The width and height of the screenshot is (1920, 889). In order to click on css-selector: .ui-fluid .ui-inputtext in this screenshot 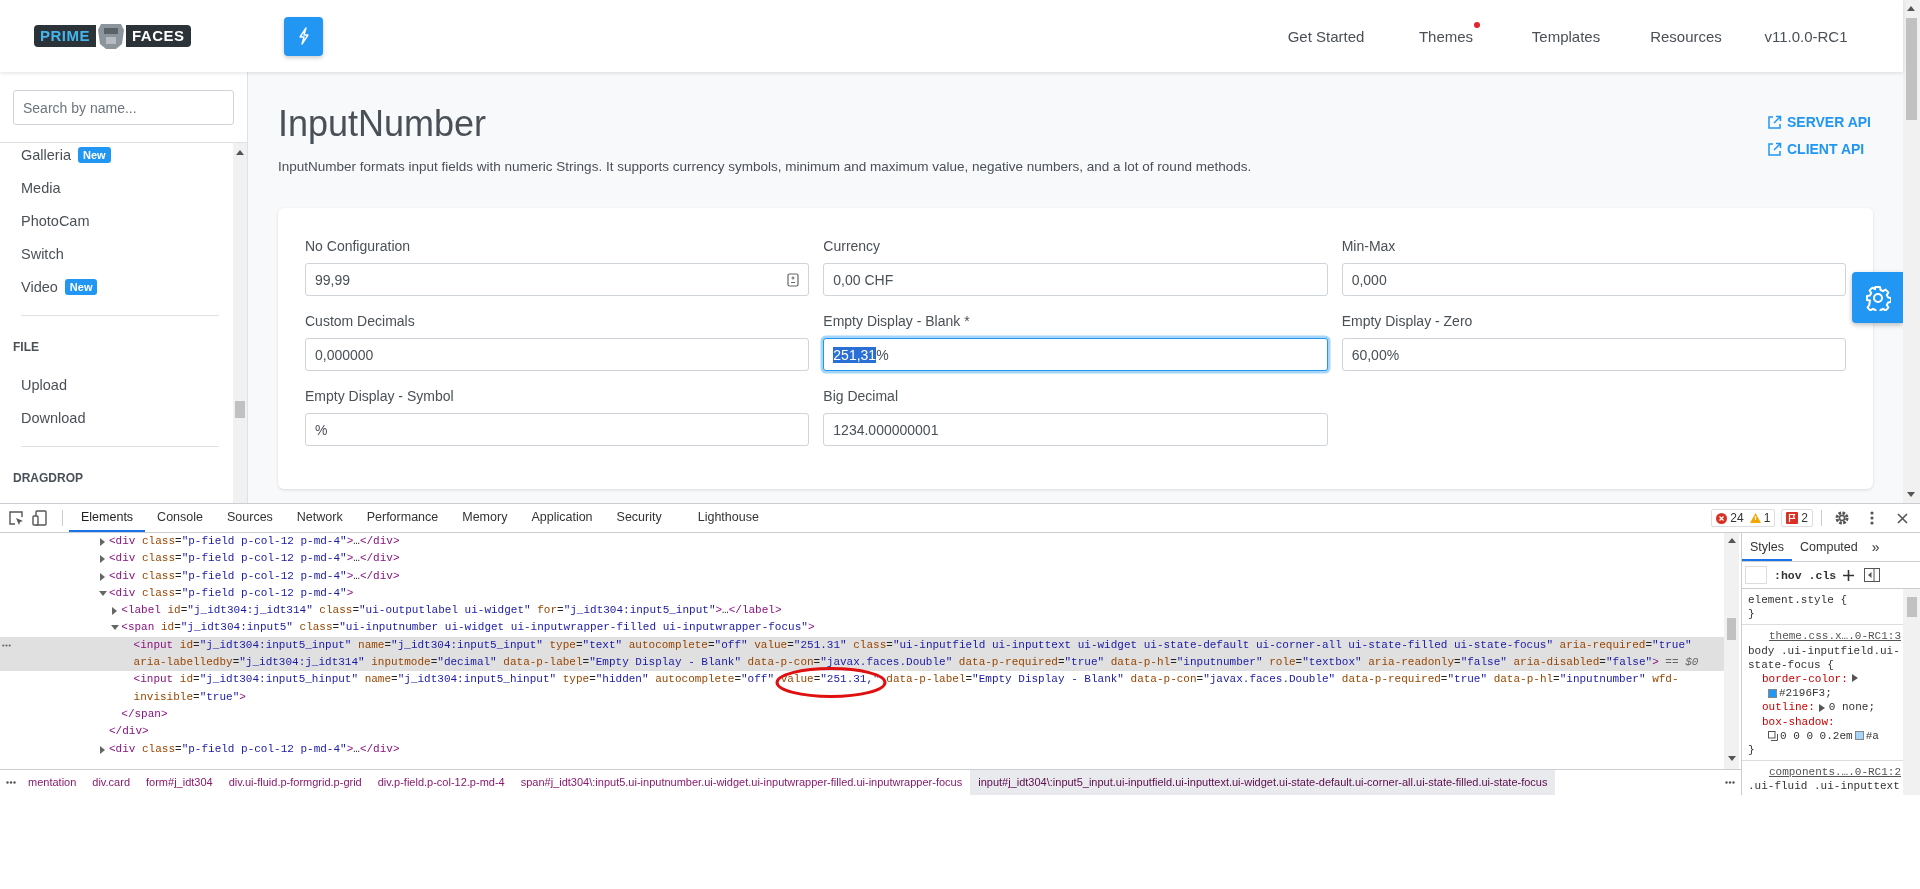, I will do `click(1824, 786)`.